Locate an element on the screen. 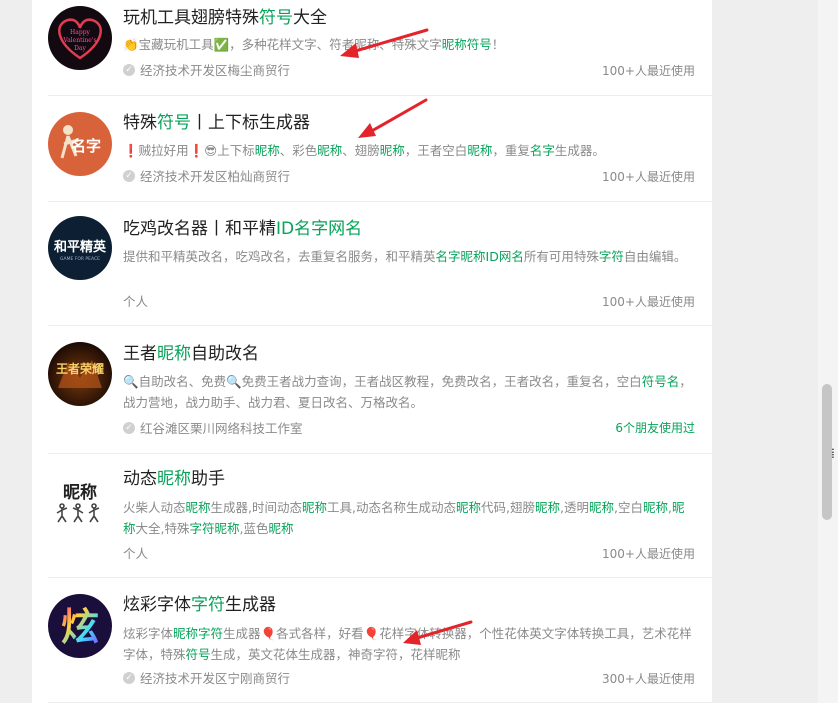 The width and height of the screenshot is (838, 703). owner-info: ✓ 经济技术开发区梅尘商贸行 is located at coordinates (206, 69).